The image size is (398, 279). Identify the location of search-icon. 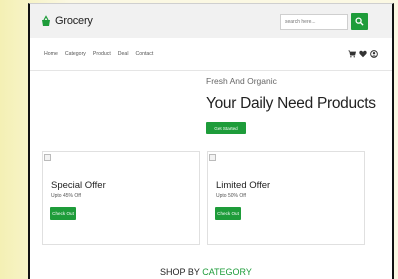
(359, 21).